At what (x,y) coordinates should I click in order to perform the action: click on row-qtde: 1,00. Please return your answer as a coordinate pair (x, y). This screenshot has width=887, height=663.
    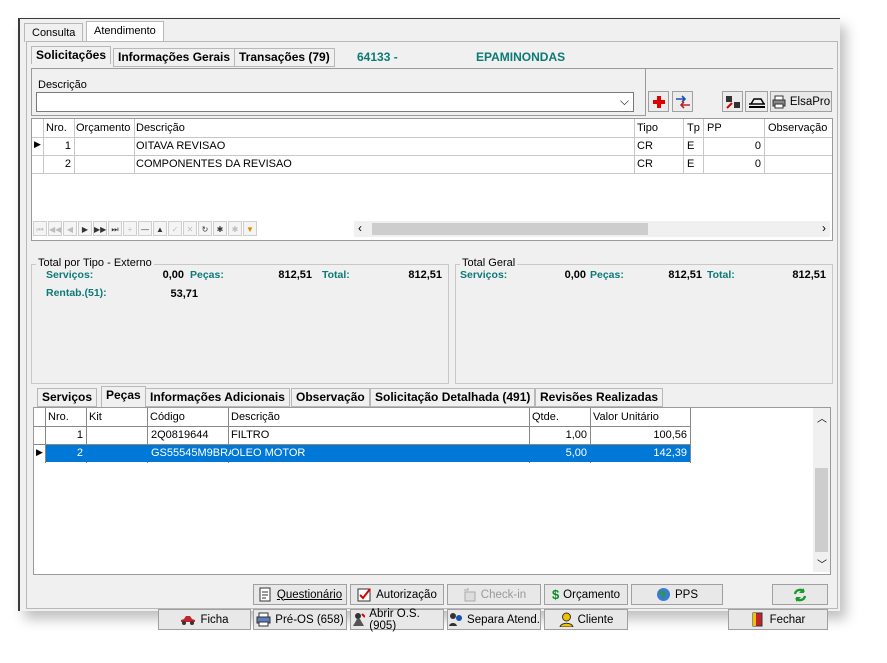
    Looking at the image, I should click on (576, 435).